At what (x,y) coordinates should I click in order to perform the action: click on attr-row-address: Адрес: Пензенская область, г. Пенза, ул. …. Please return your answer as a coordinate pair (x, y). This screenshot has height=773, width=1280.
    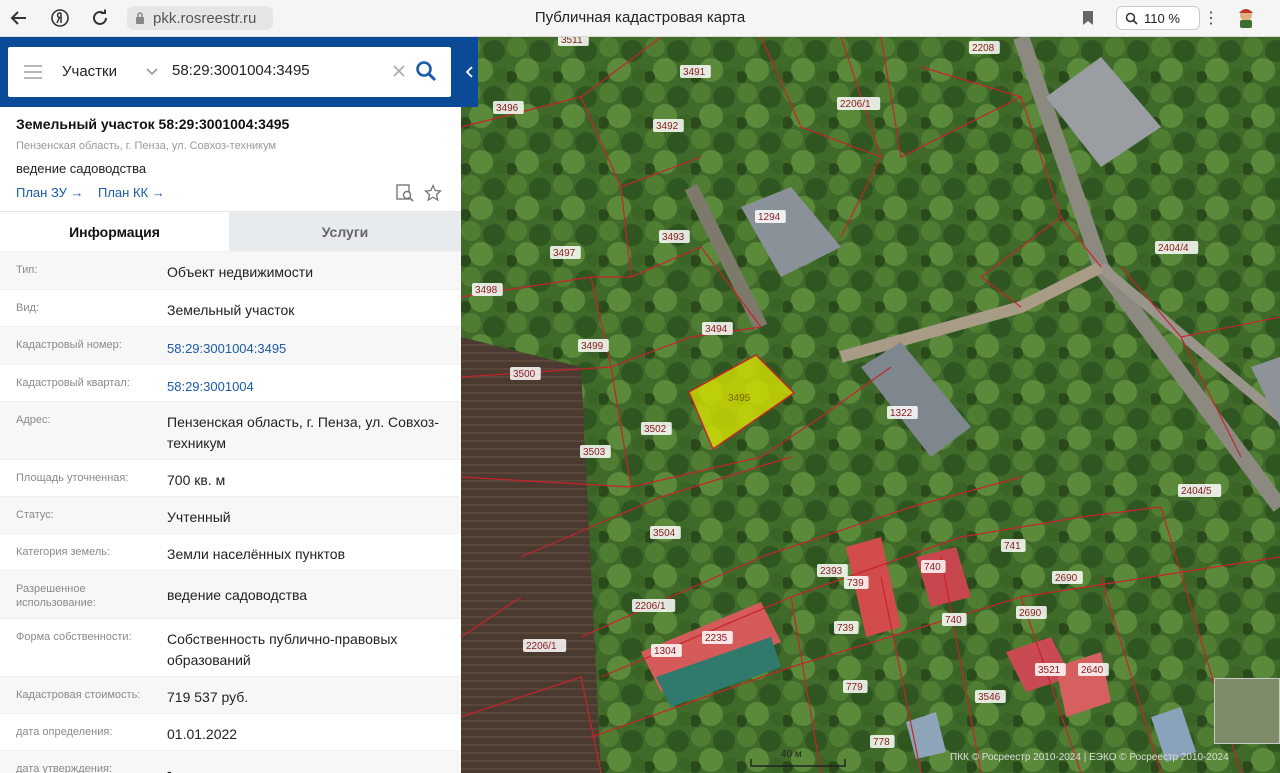
    Looking at the image, I should click on (230, 430).